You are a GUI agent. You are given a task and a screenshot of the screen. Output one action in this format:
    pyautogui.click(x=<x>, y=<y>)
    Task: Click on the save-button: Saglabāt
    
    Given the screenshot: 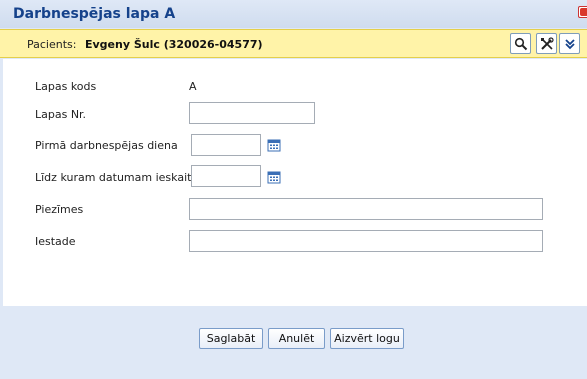 What is the action you would take?
    pyautogui.click(x=231, y=338)
    